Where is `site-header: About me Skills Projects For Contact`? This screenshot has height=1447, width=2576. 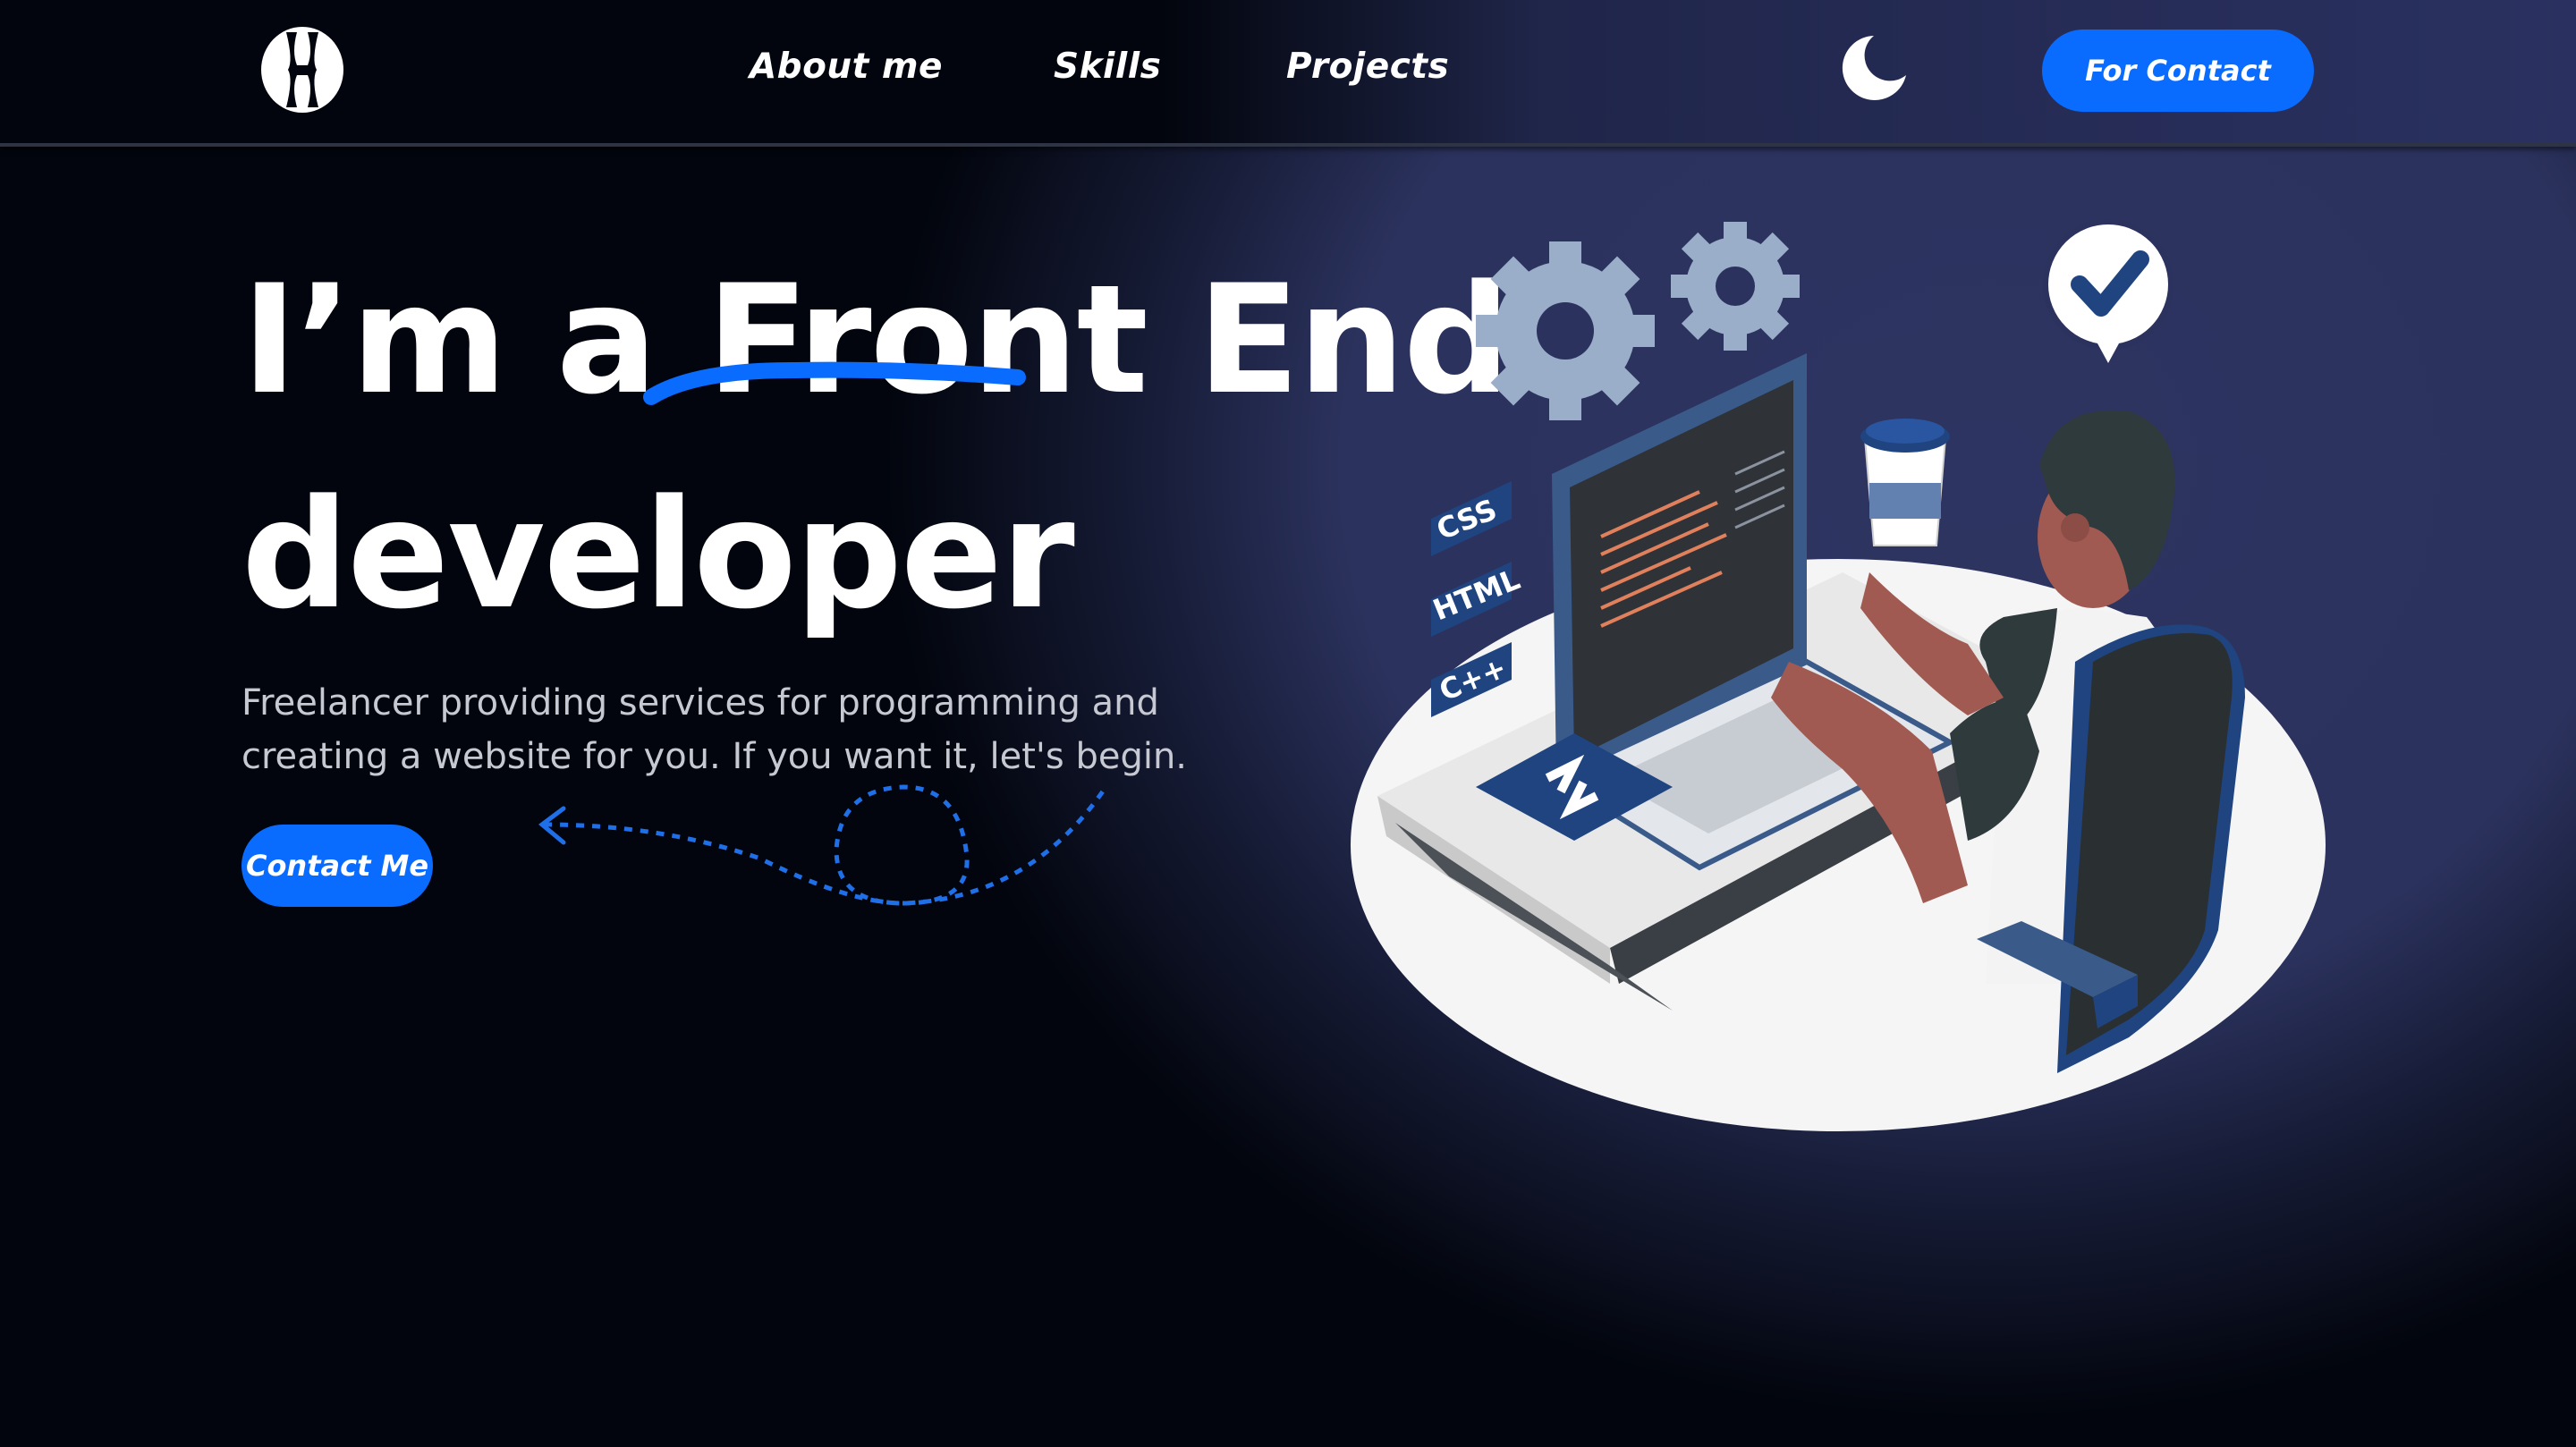
site-header: About me Skills Projects For Contact is located at coordinates (1288, 73).